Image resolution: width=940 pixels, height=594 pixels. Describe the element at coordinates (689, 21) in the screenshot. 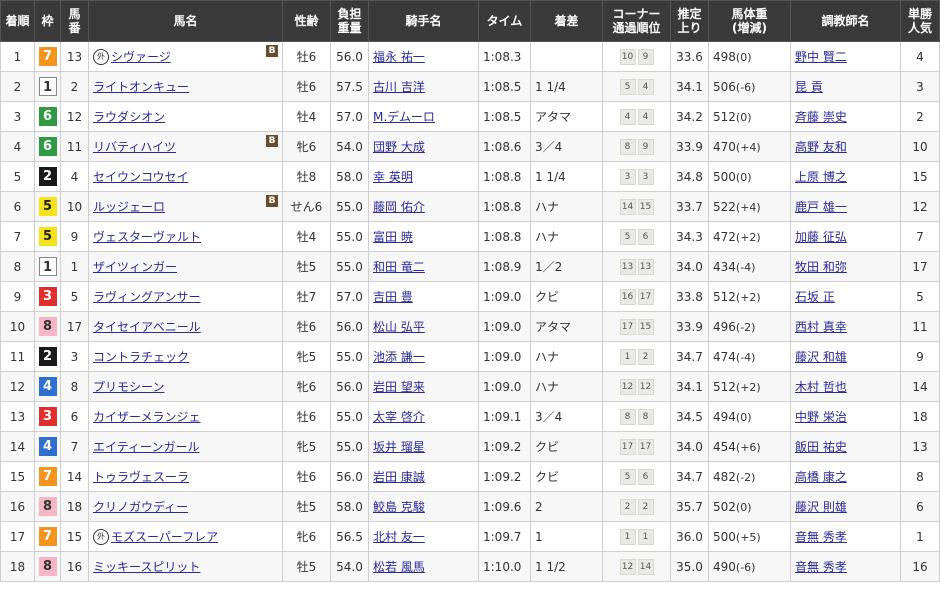

I see `header-last: 推定 上り` at that location.